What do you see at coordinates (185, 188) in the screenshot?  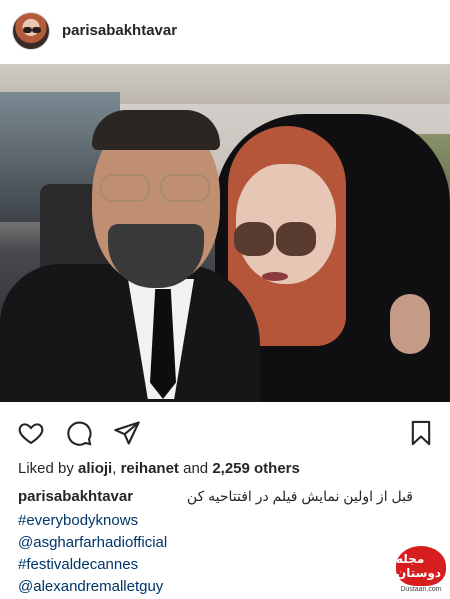 I see `glasses-lens-right` at bounding box center [185, 188].